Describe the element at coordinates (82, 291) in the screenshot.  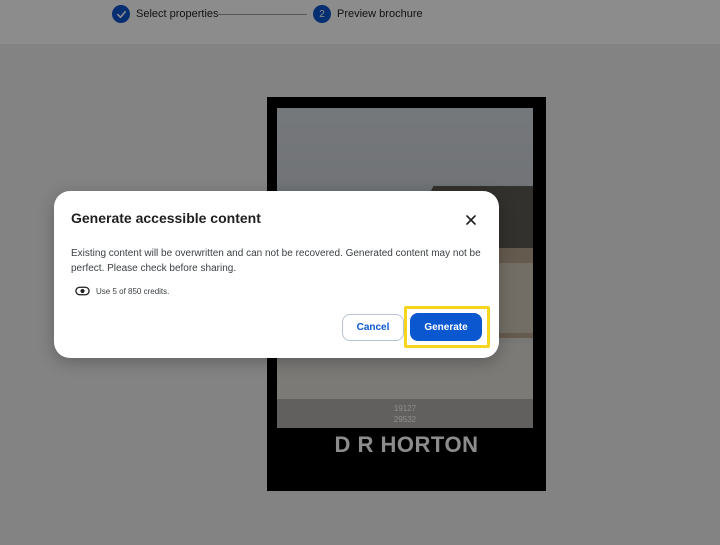
I see `credits-toggle-icon` at that location.